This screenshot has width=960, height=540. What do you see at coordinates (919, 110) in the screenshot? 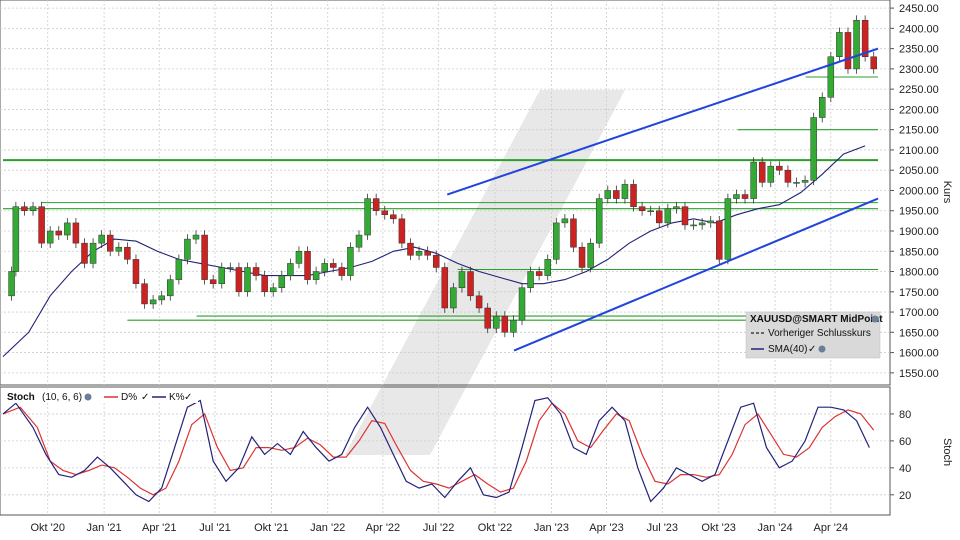
I see `price-tick-label: 2200.00` at bounding box center [919, 110].